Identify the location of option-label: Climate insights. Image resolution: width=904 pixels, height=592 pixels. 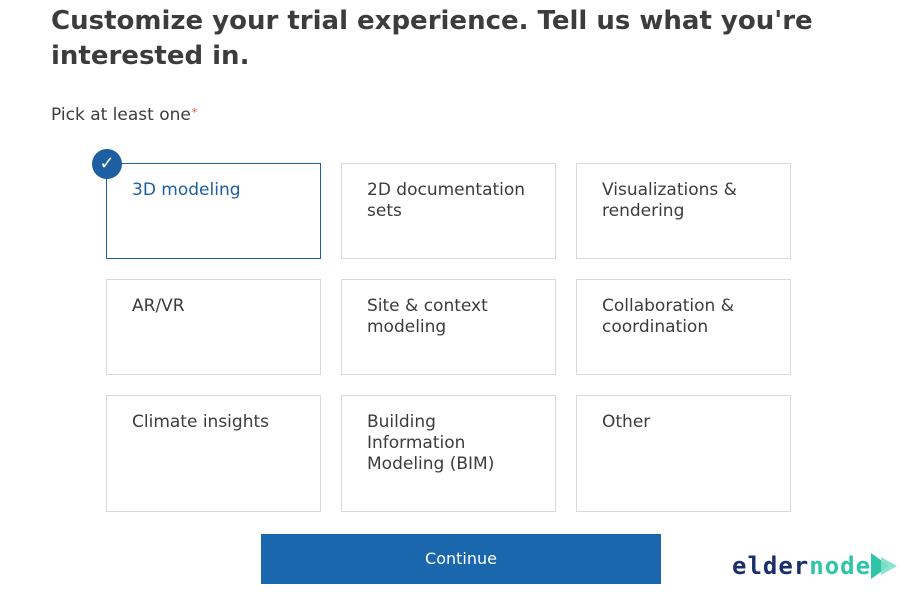
(200, 422).